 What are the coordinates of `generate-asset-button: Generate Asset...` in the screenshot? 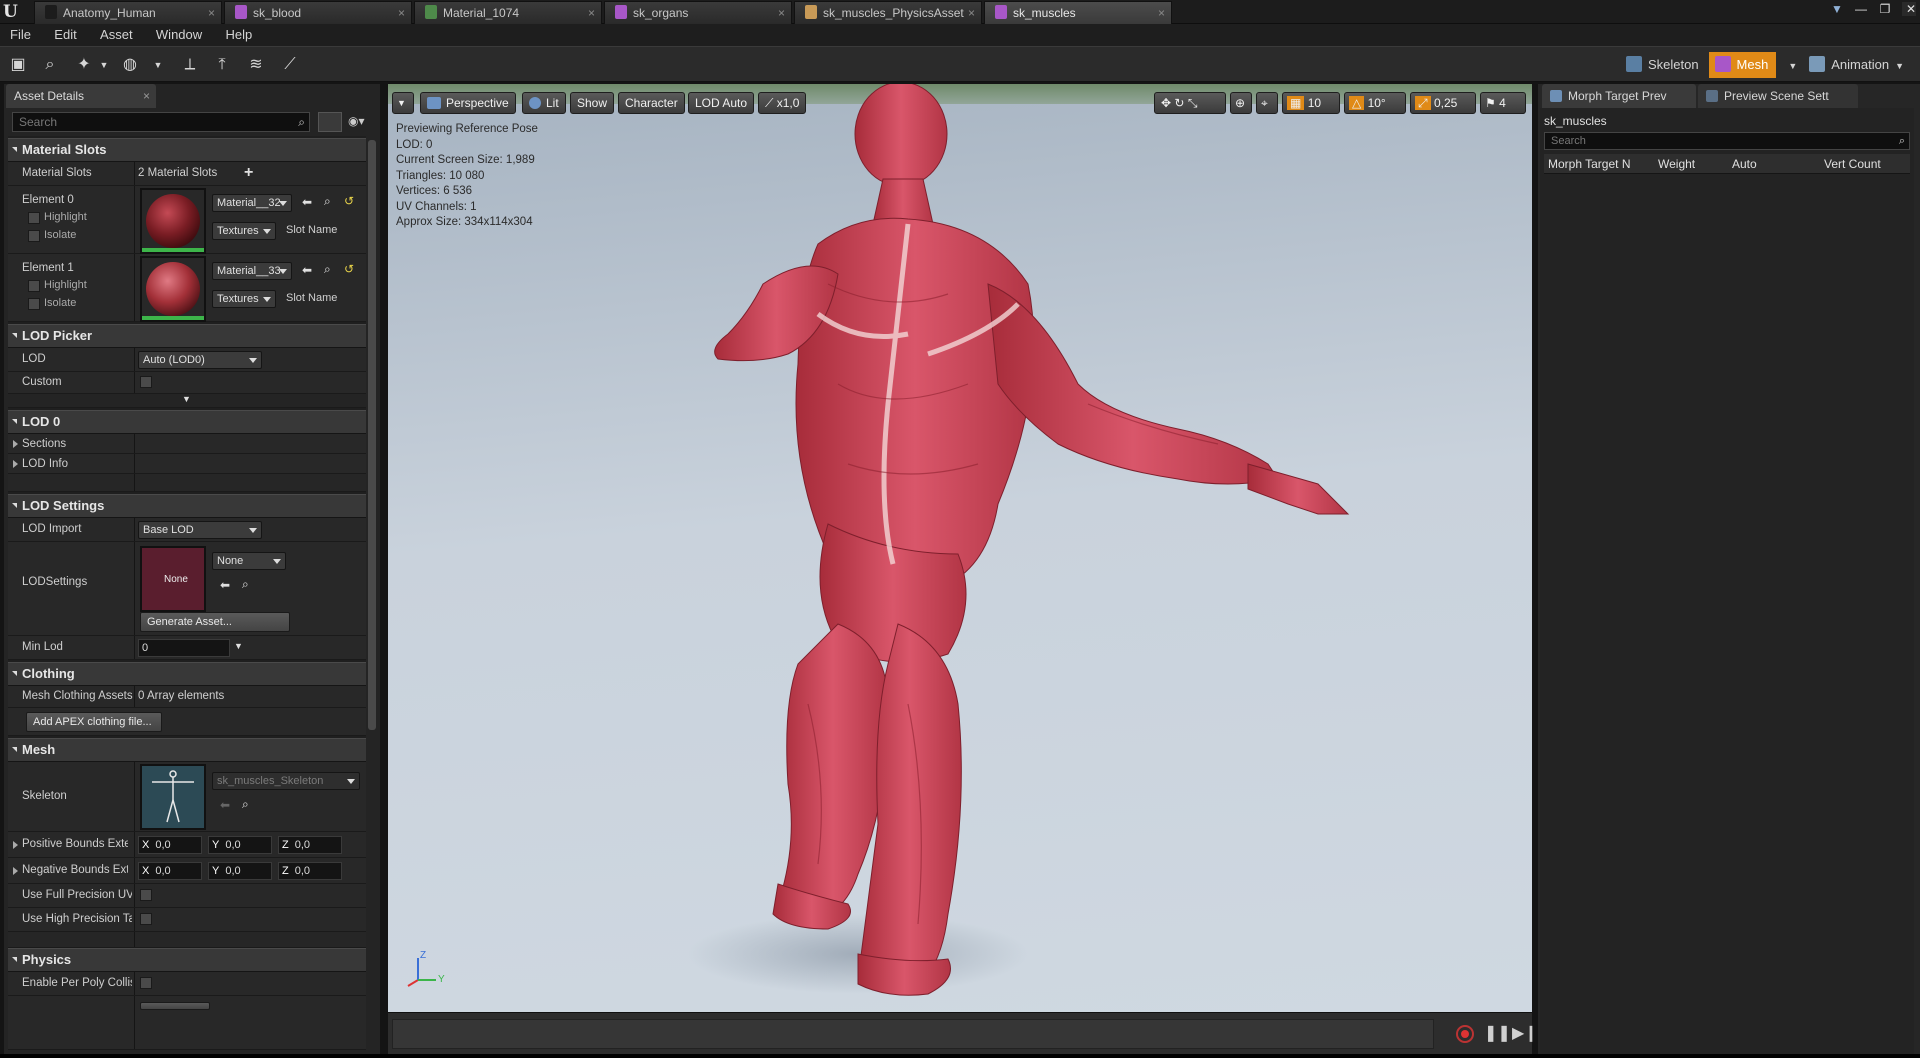 It's located at (215, 622).